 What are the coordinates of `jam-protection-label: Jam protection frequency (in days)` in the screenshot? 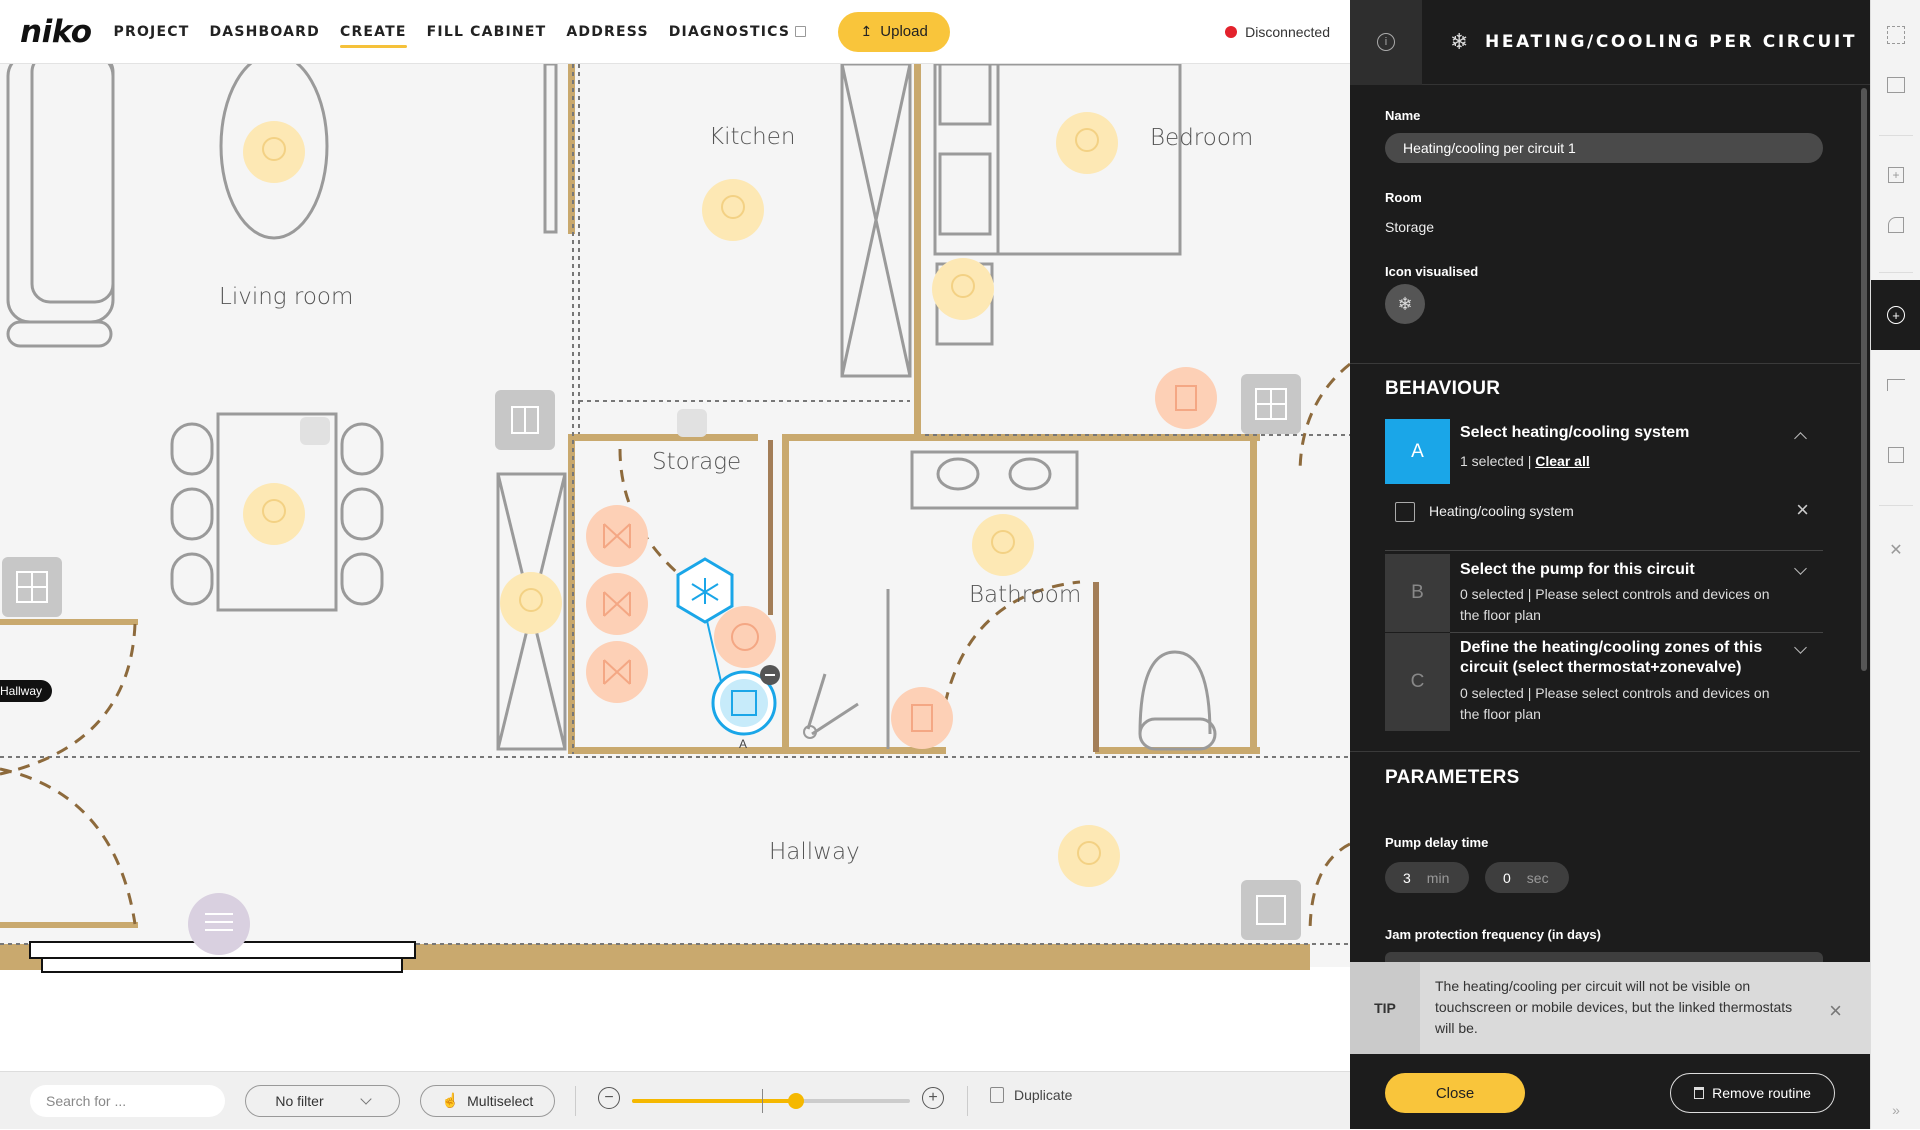 It's located at (1493, 934).